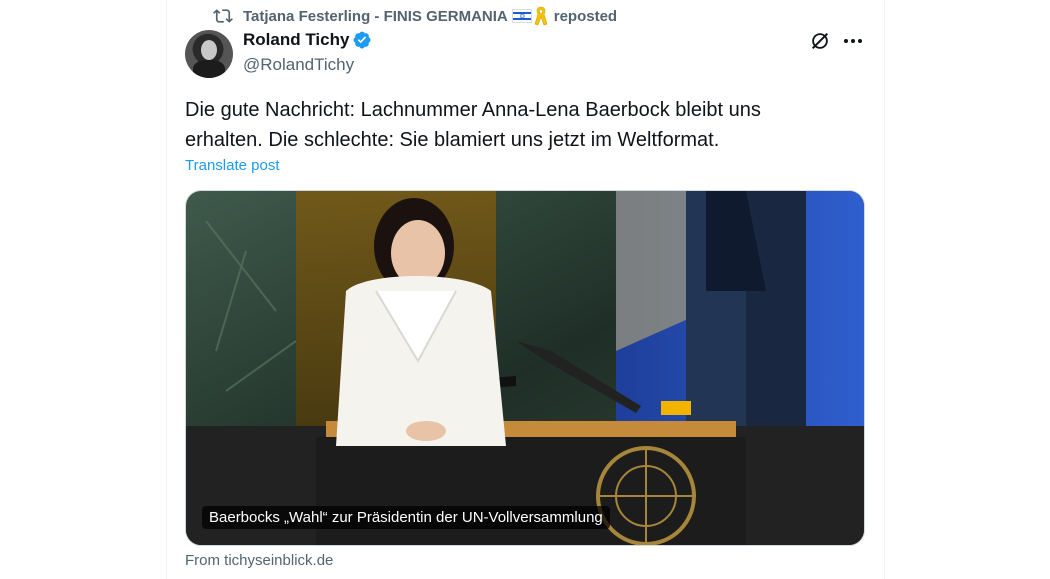 This screenshot has height=579, width=1050. Describe the element at coordinates (853, 41) in the screenshot. I see `more-icon` at that location.